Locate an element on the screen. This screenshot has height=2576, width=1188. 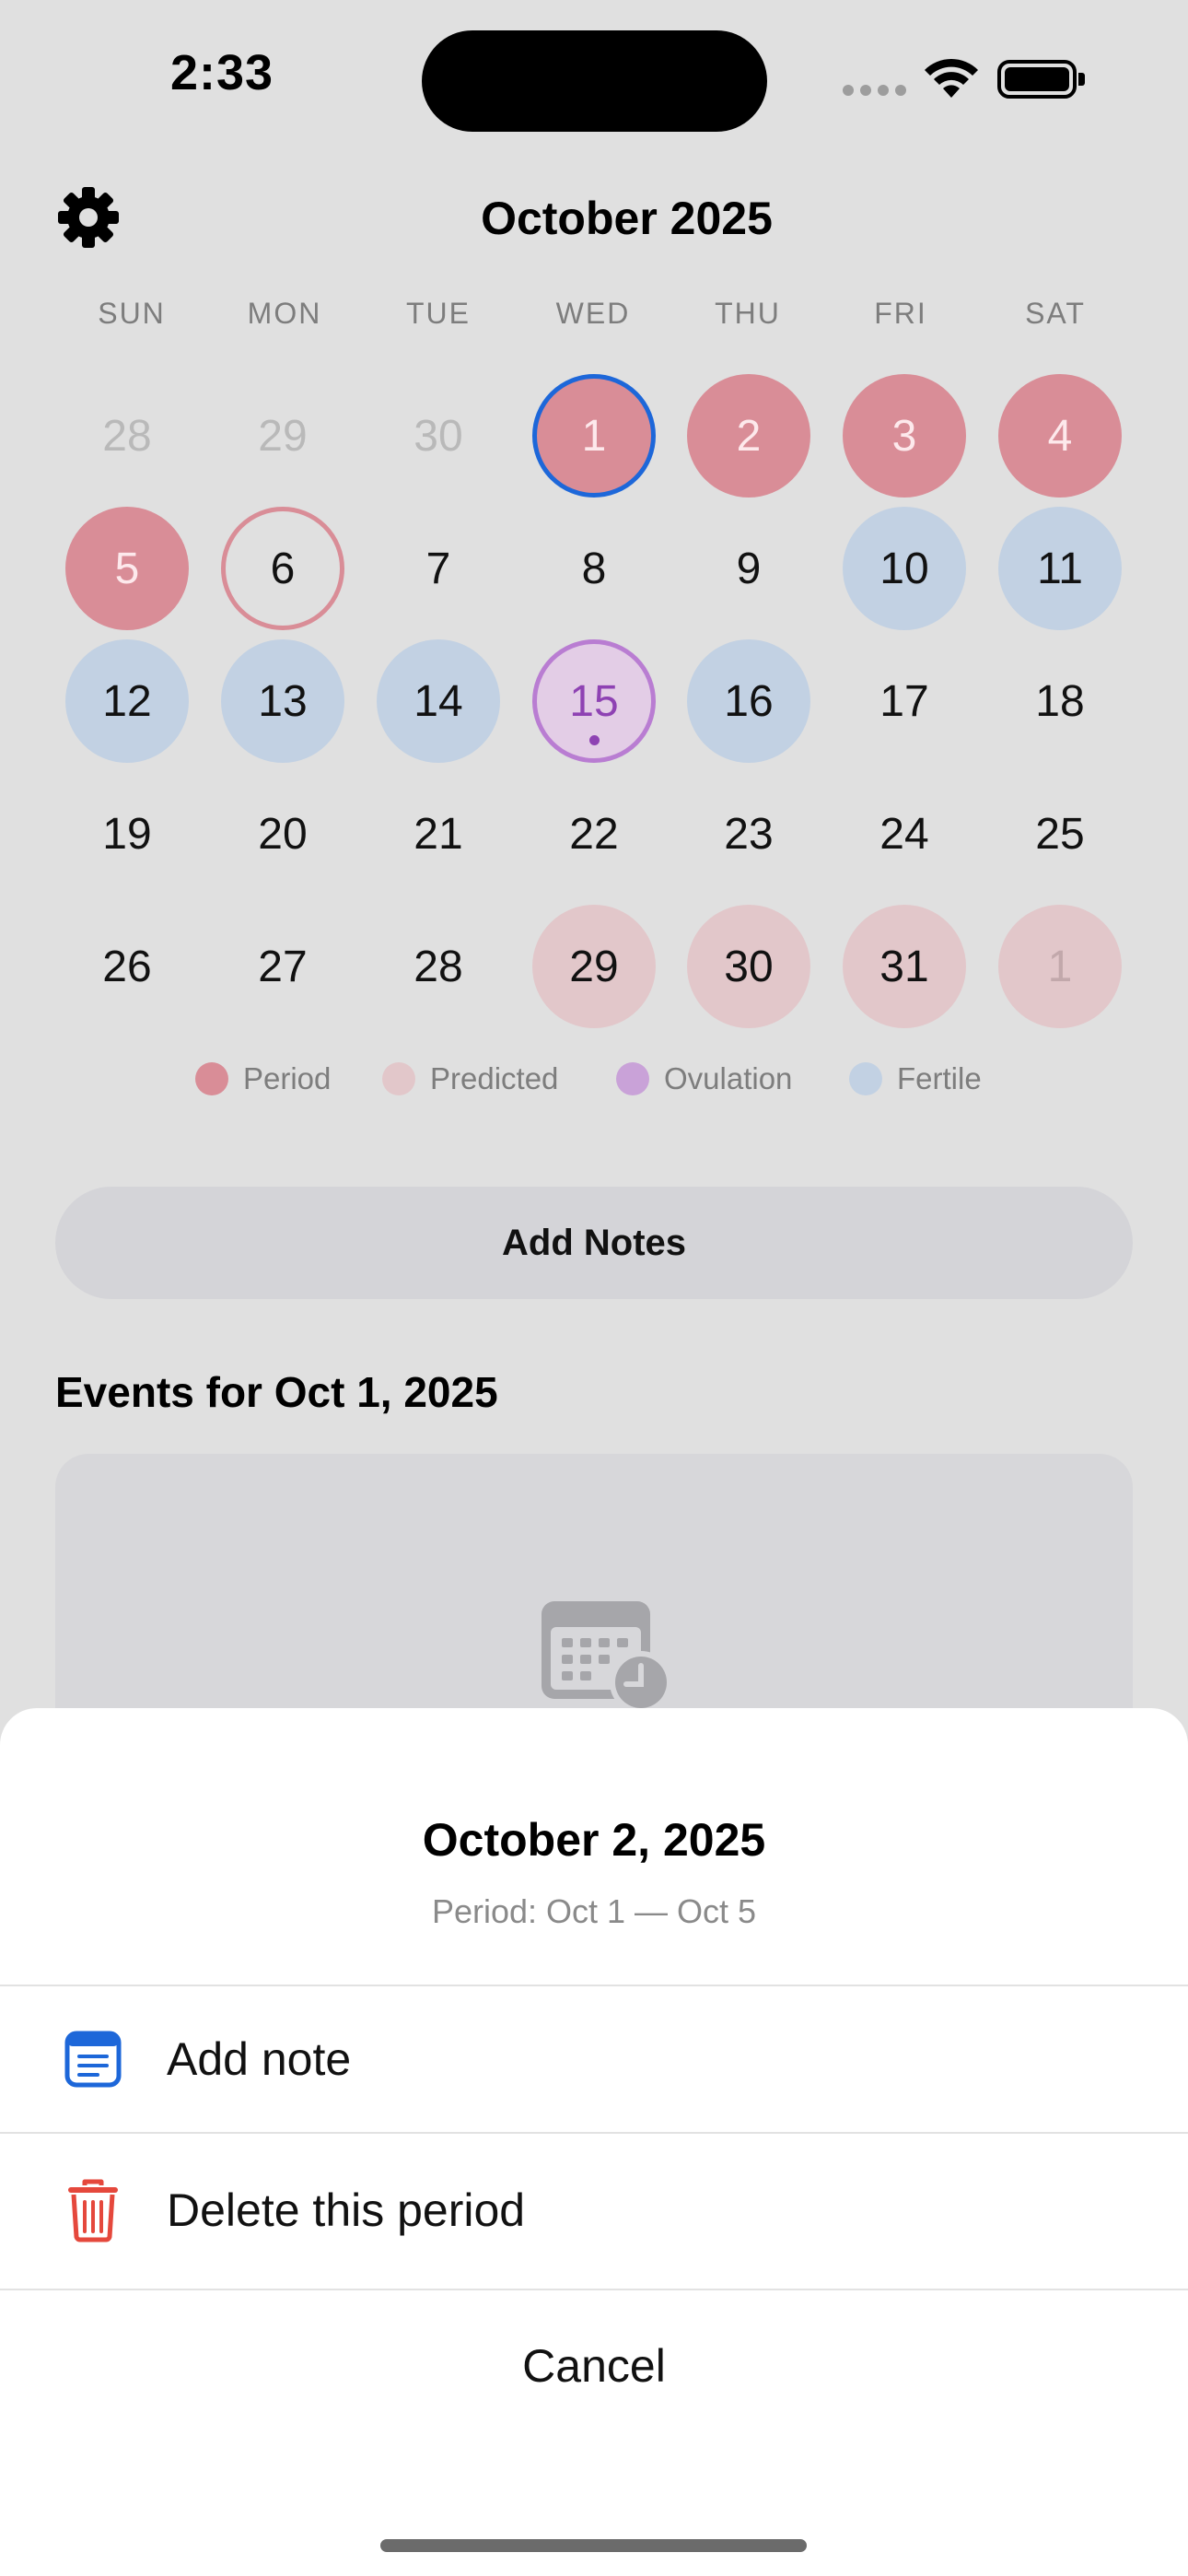
calendar-day-number: 14 is located at coordinates (438, 701).